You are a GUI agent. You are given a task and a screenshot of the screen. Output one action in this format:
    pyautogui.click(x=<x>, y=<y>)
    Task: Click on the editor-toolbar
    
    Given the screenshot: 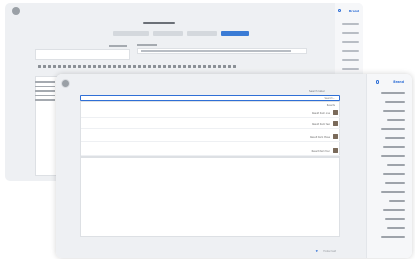 What is the action you would take?
    pyautogui.click(x=167, y=68)
    